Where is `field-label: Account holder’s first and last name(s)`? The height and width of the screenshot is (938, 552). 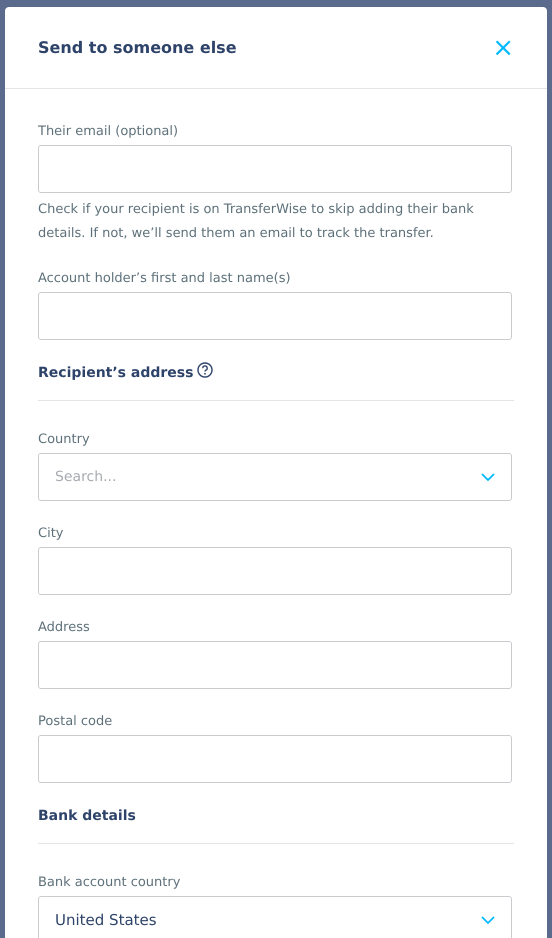 field-label: Account holder’s first and last name(s) is located at coordinates (165, 279).